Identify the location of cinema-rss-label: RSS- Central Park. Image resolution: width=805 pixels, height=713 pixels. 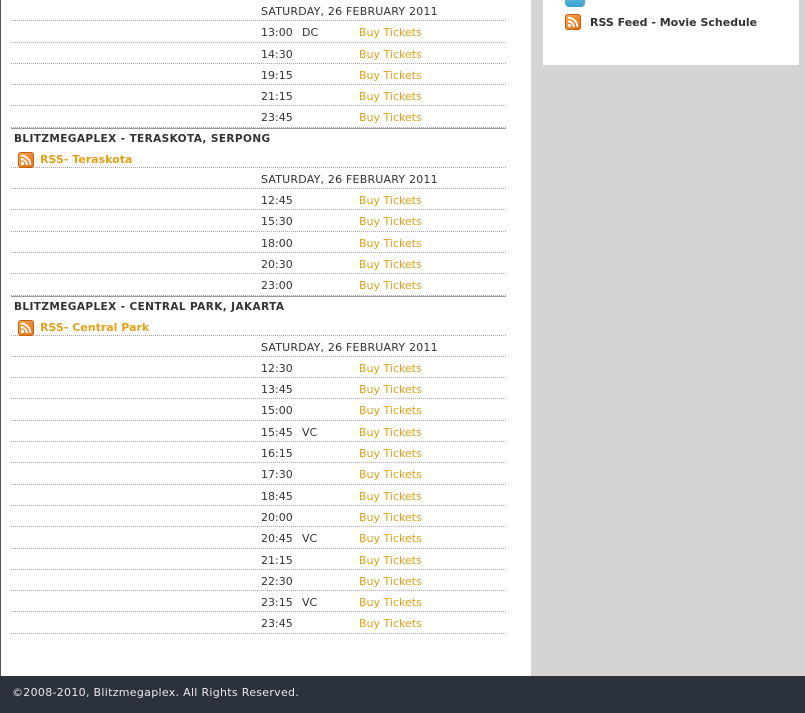
(95, 328).